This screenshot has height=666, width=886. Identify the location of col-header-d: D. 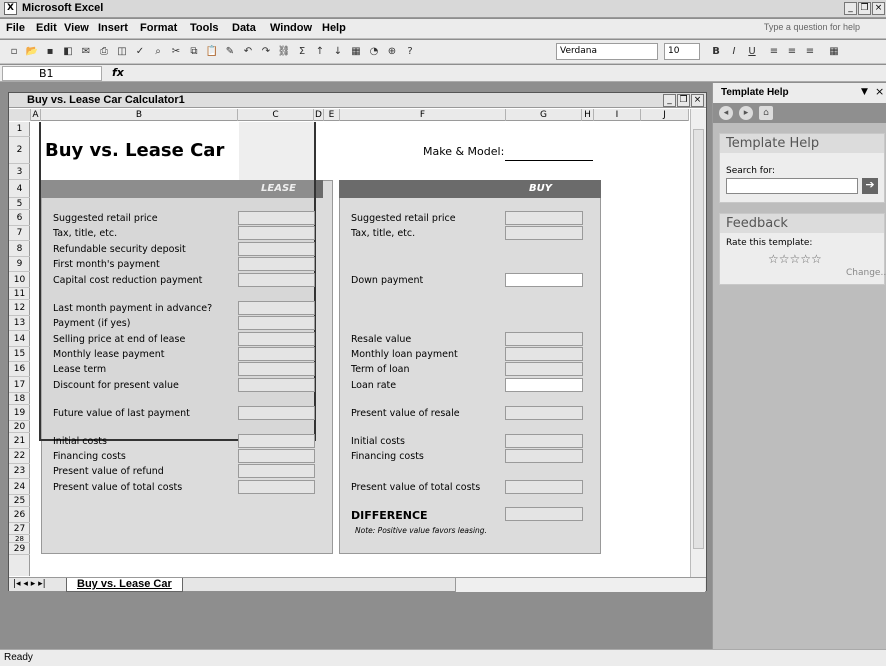
(319, 115).